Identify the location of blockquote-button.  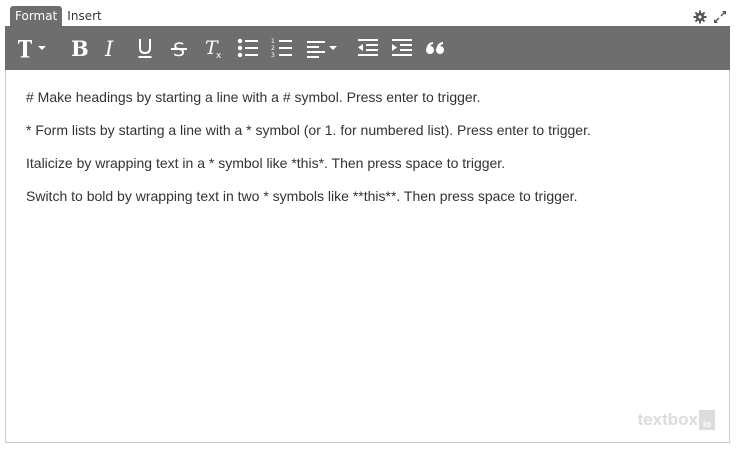
(436, 48).